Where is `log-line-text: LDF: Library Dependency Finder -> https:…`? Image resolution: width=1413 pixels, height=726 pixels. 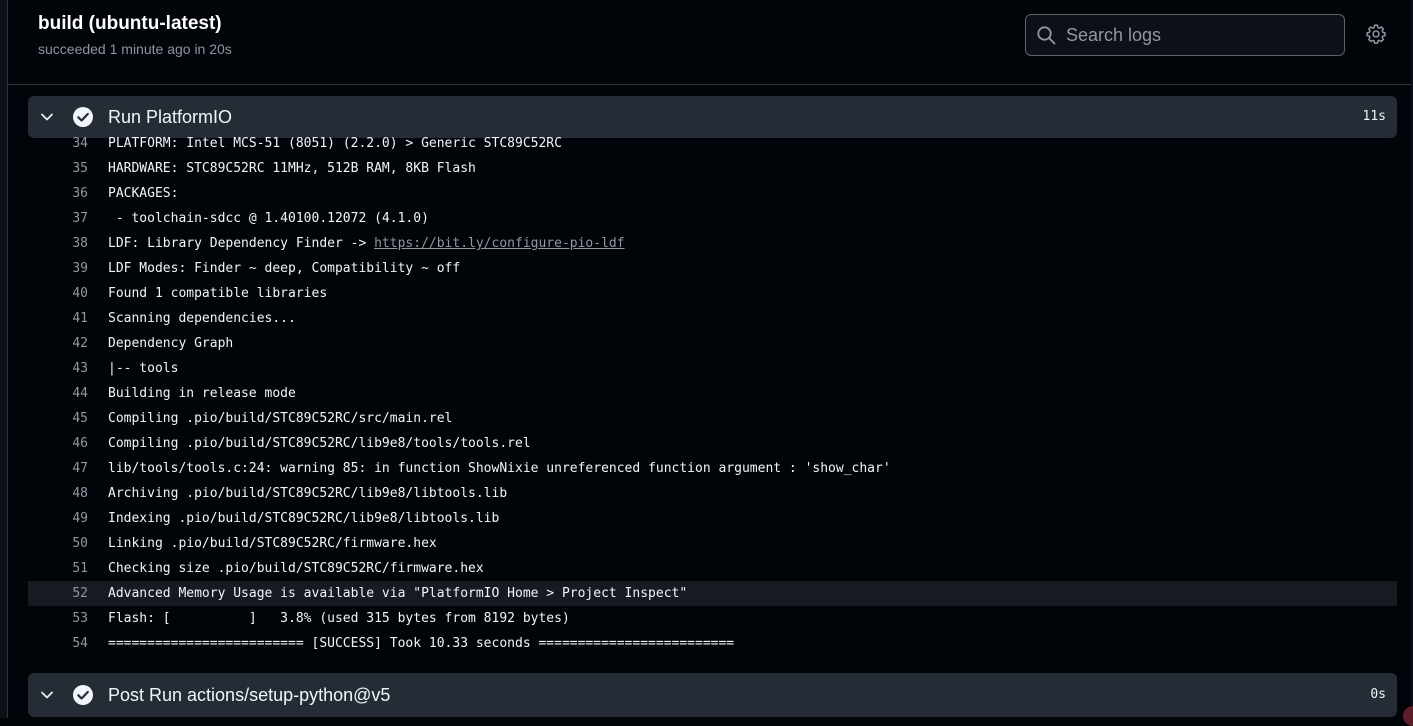 log-line-text: LDF: Library Dependency Finder -> https:… is located at coordinates (366, 243).